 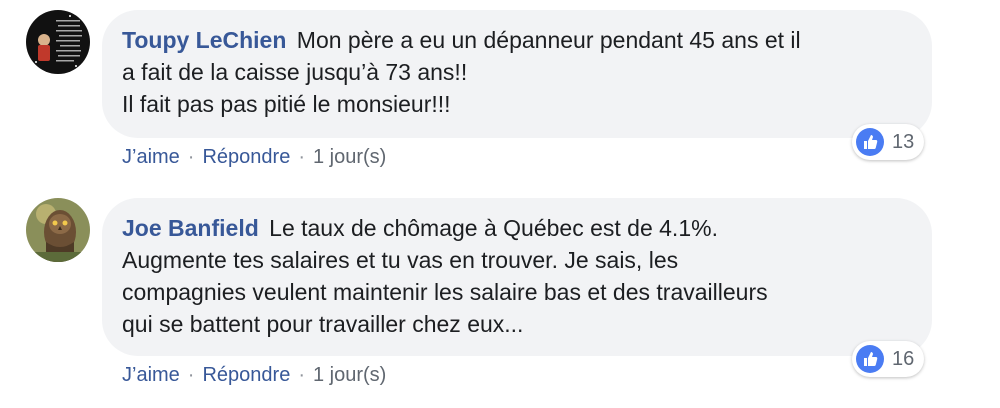 I want to click on dark-text-avatar-icon, so click(x=58, y=42).